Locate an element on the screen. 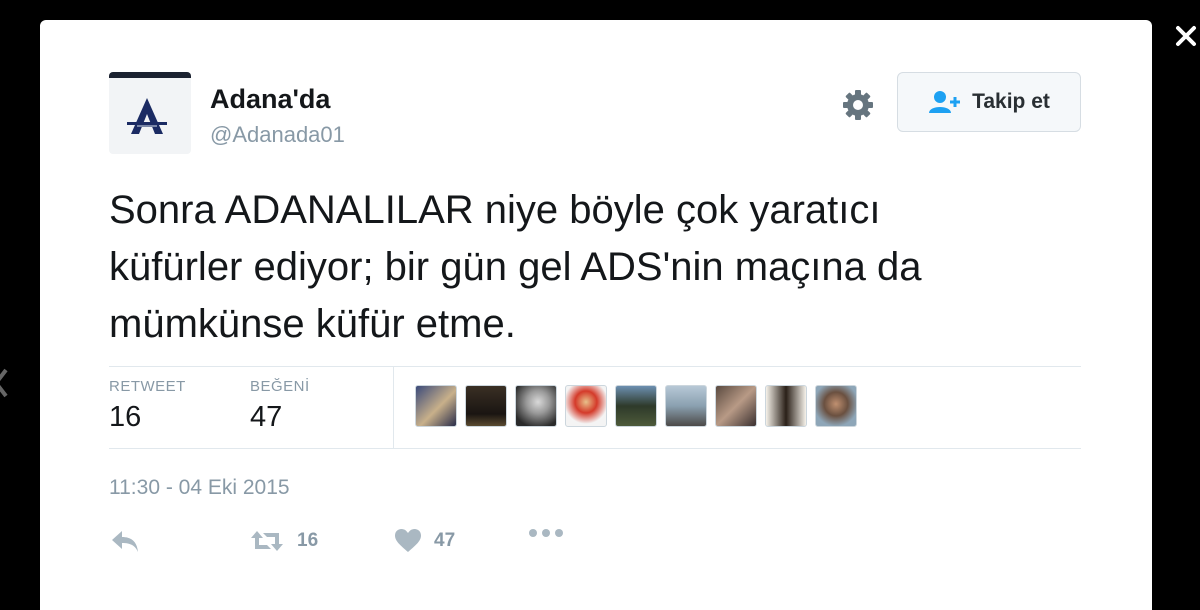  close-icon is located at coordinates (1186, 37).